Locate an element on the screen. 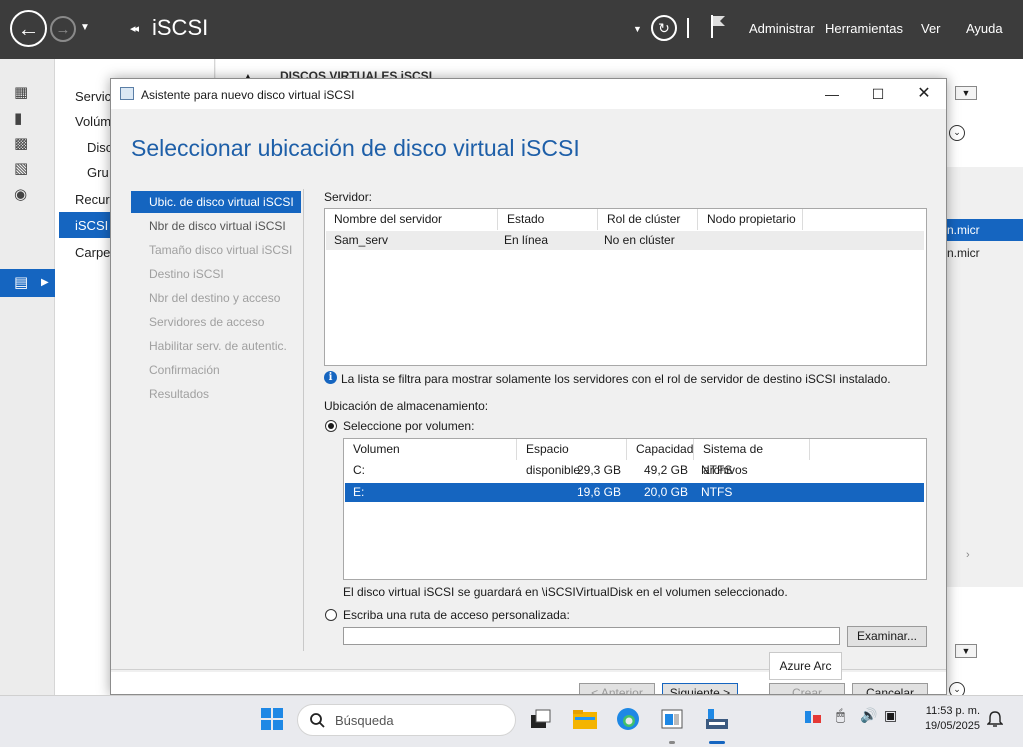 This screenshot has width=1023, height=747. server-label: Servidor: is located at coordinates (348, 197).